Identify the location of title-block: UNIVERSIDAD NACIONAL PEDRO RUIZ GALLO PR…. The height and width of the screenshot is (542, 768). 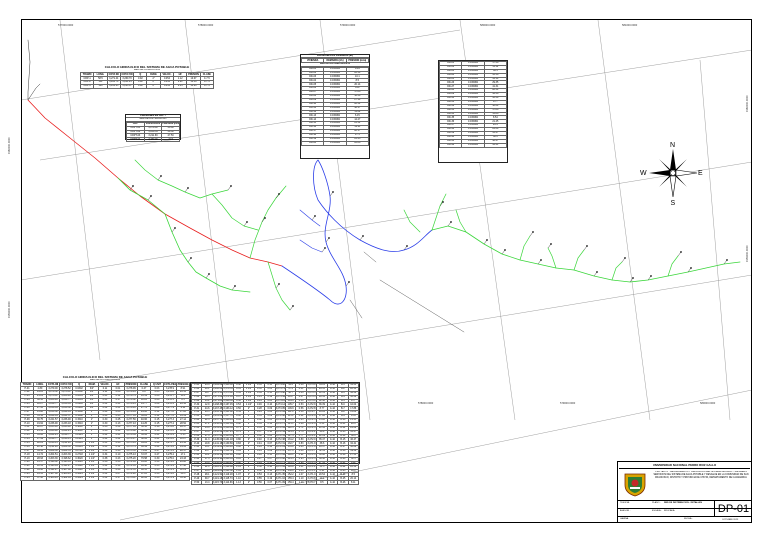
(684, 492).